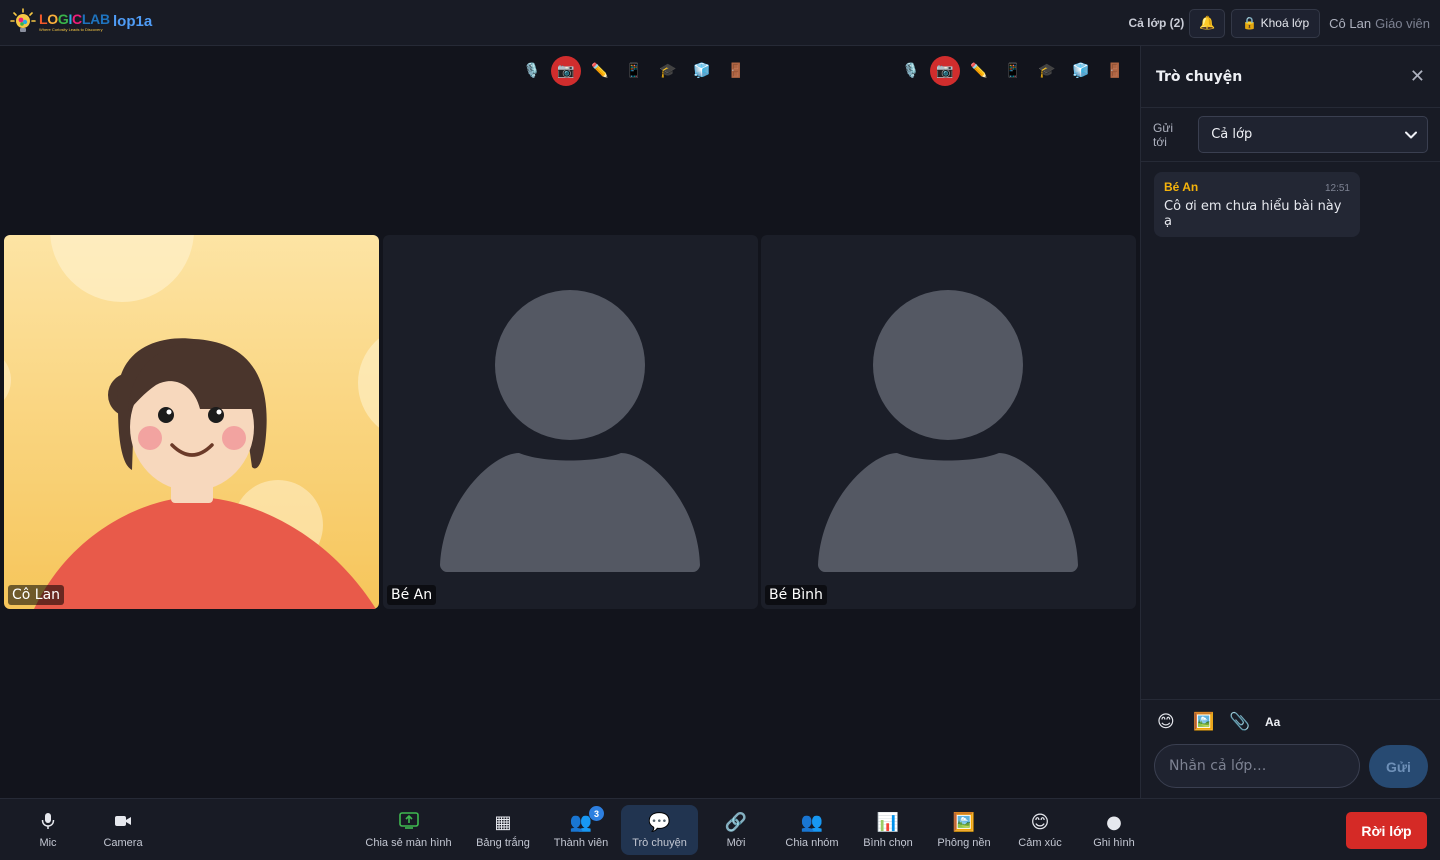 Image resolution: width=1440 pixels, height=860 pixels. Describe the element at coordinates (133, 21) in the screenshot. I see `room-name: lop1a` at that location.